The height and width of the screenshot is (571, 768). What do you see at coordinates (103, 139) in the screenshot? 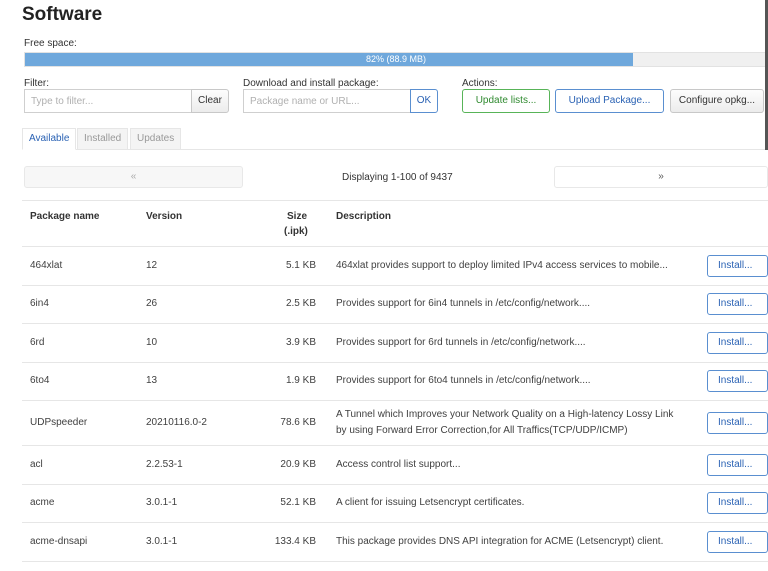
I see `tab-installed: Installed` at bounding box center [103, 139].